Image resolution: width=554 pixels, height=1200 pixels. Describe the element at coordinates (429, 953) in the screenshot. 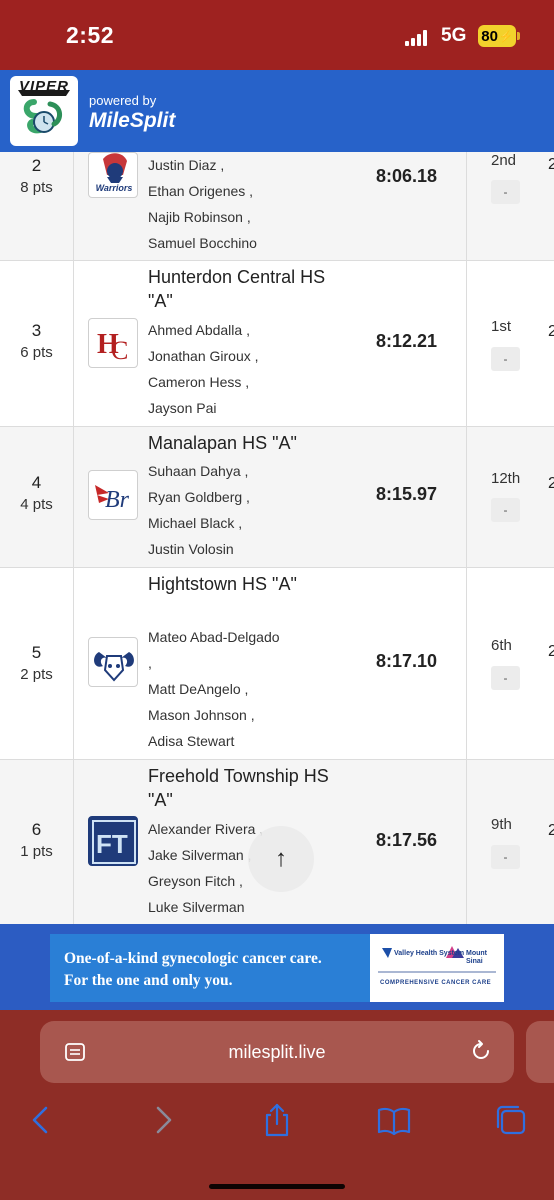

I see `valley-logo: Valley Health System` at that location.